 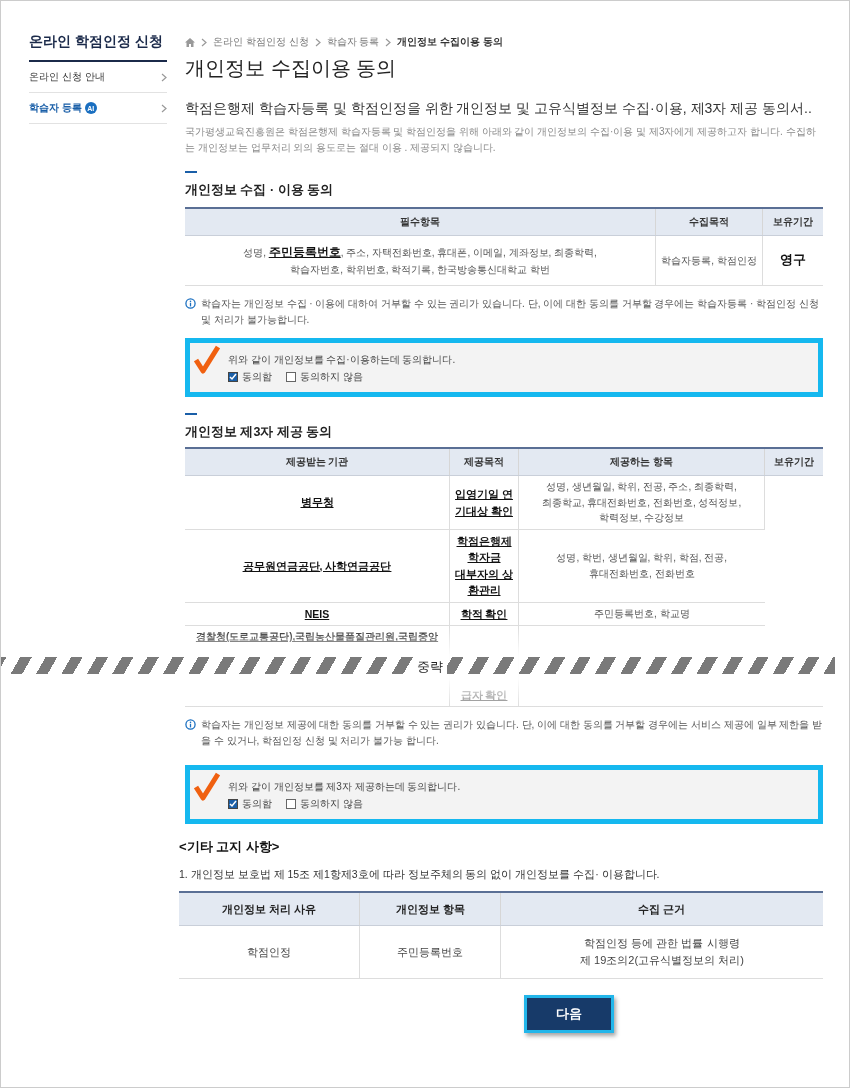 I want to click on column-header: 개인정보 처리 사유, so click(x=269, y=909).